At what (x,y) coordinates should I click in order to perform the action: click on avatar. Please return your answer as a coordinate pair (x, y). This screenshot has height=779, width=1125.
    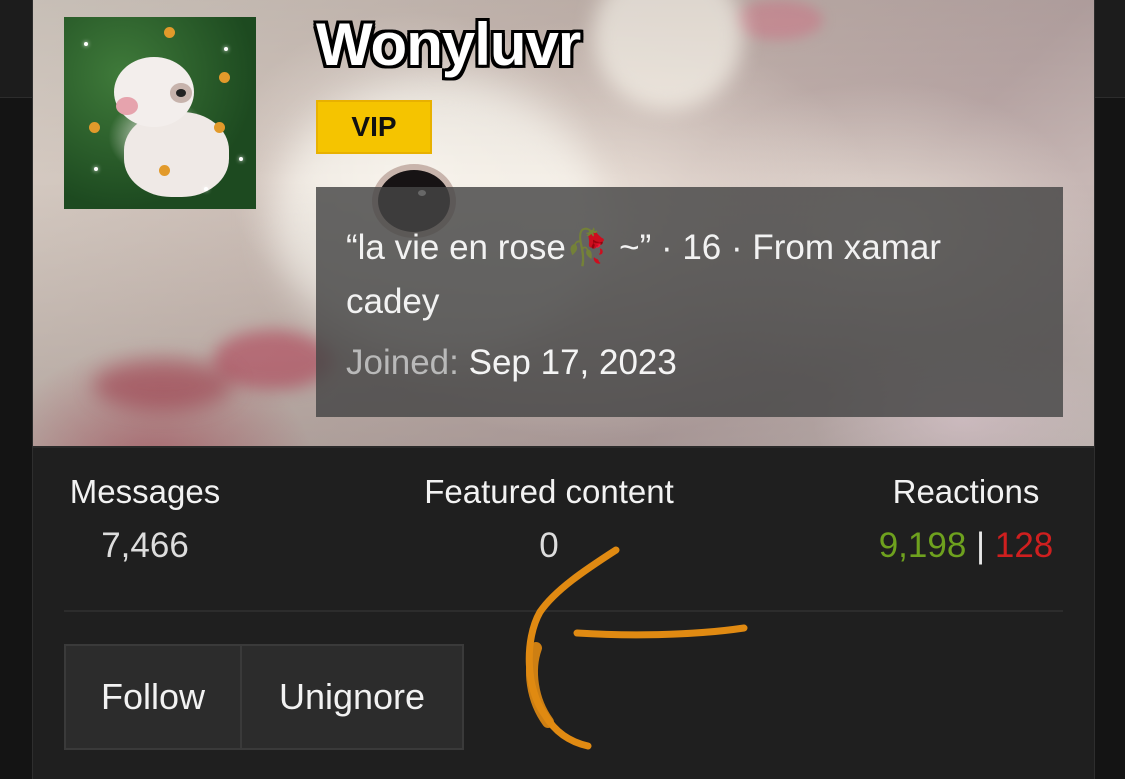
    Looking at the image, I should click on (160, 113).